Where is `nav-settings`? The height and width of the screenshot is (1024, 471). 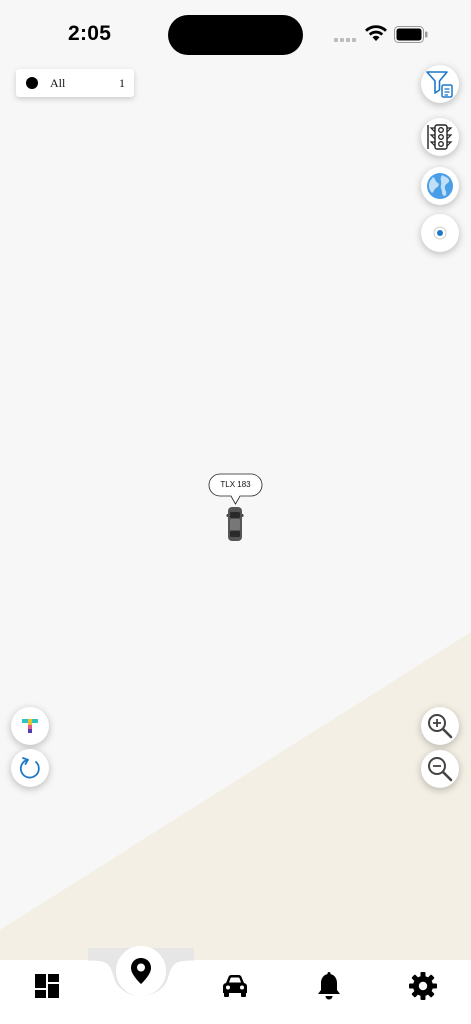
nav-settings is located at coordinates (423, 986).